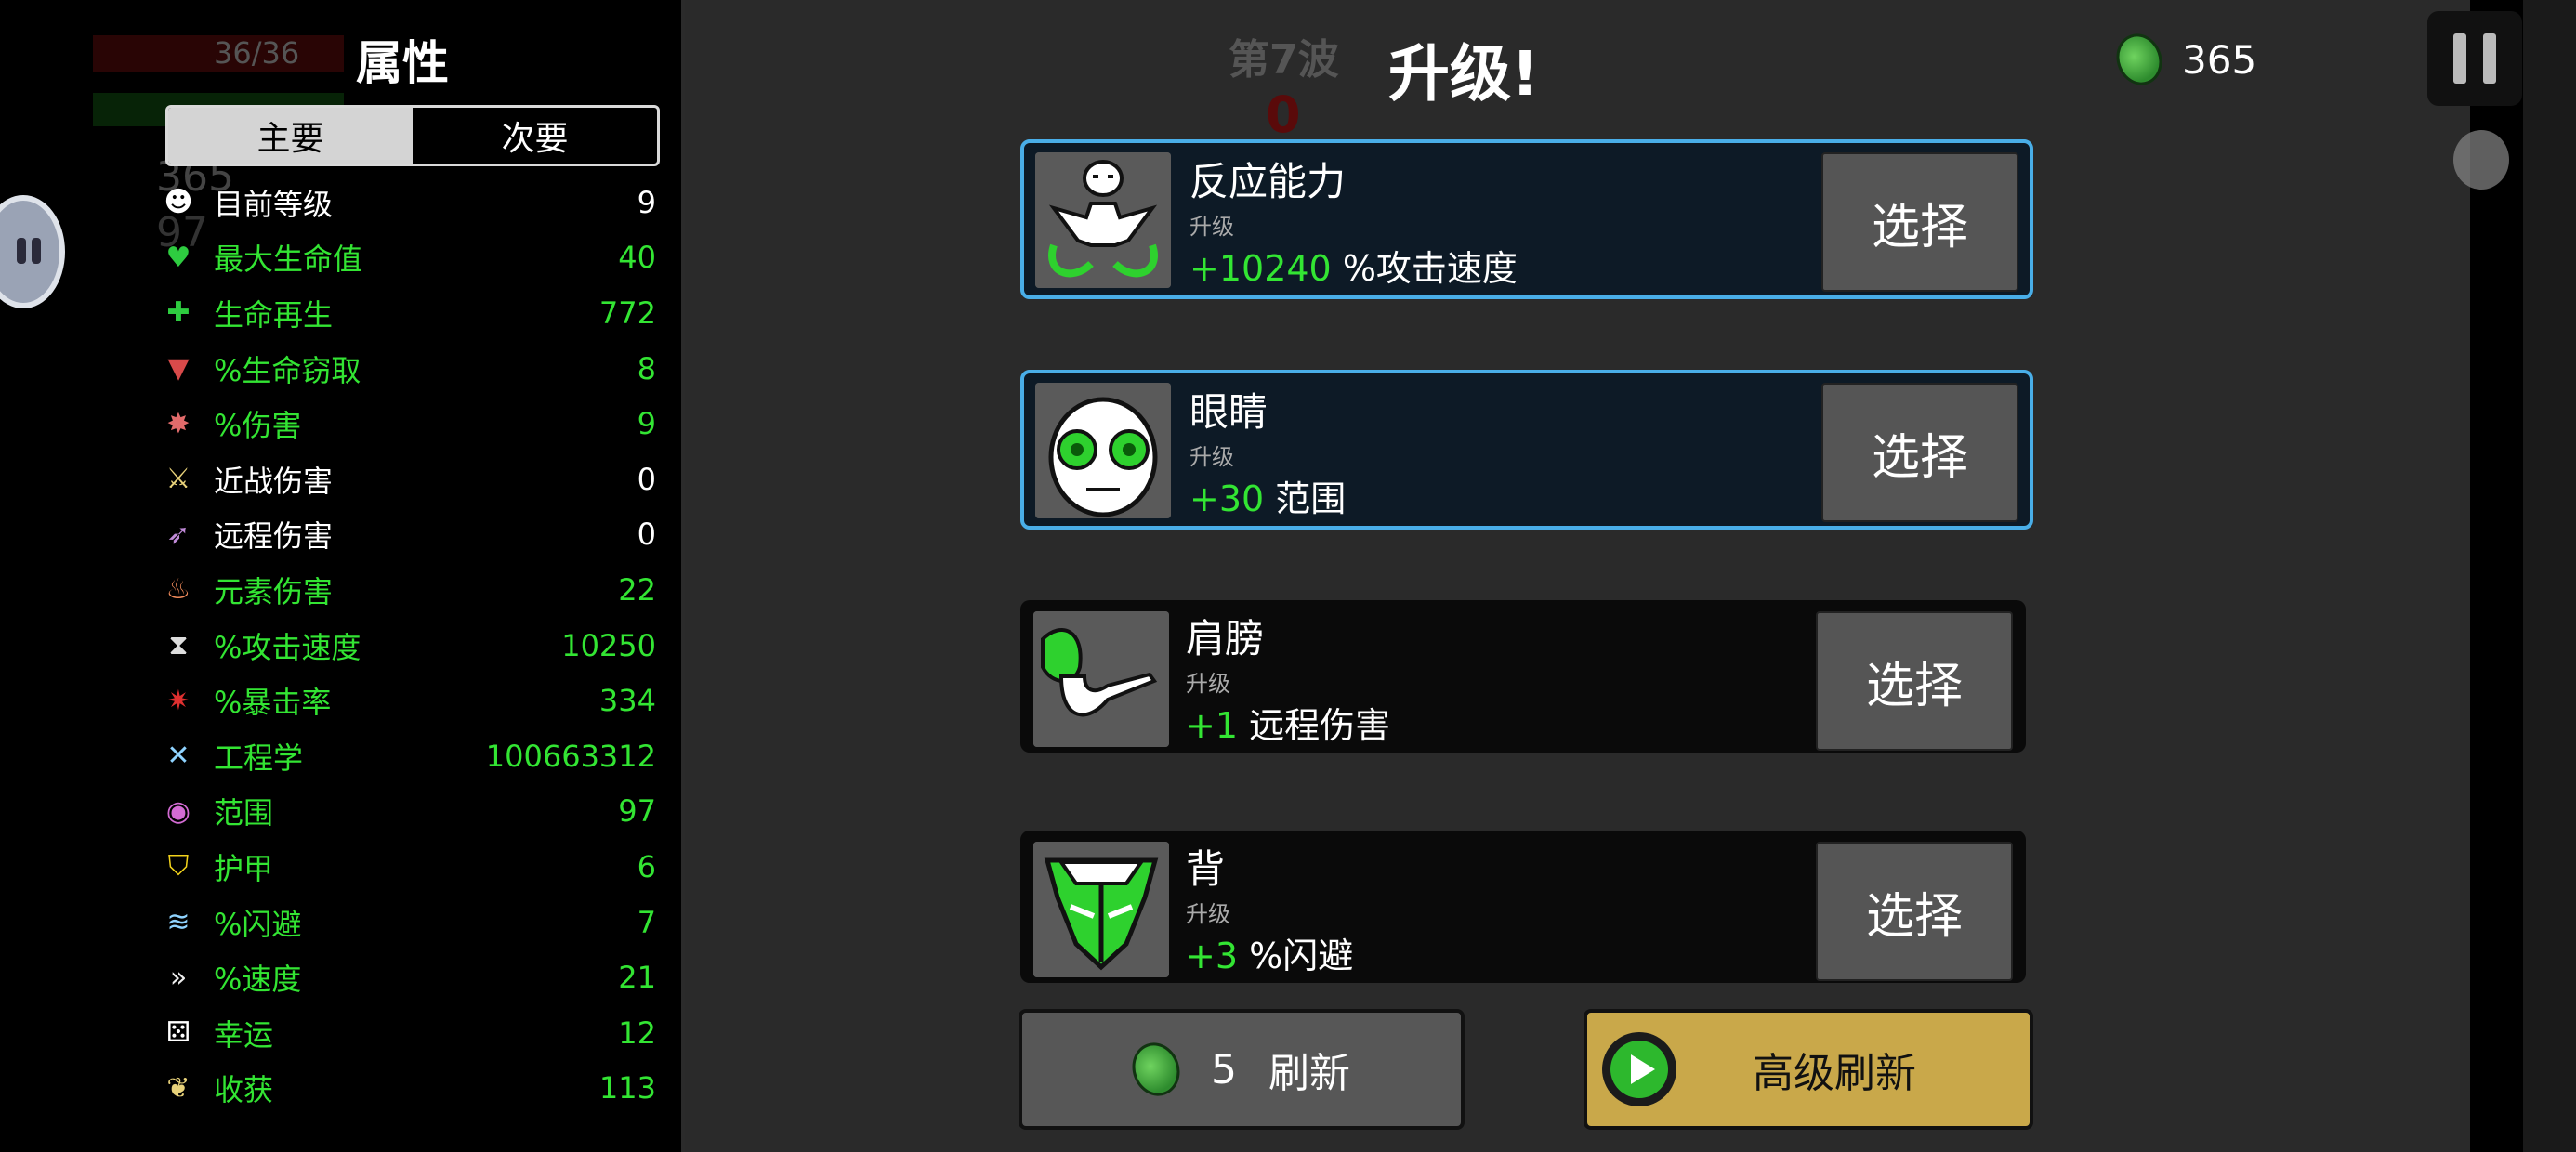  Describe the element at coordinates (1260, 268) in the screenshot. I see `upgrade-amount: +10240` at that location.